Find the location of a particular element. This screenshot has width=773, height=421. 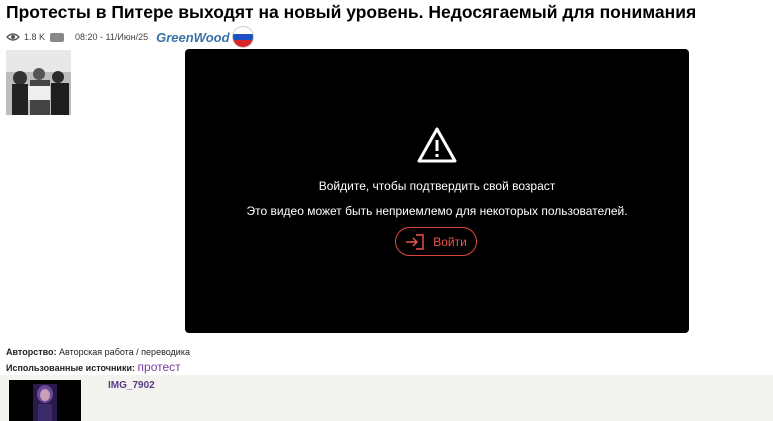

article-meta: 1.8 K 08:20 - 11/Июн/25 GreenWood is located at coordinates (130, 37).